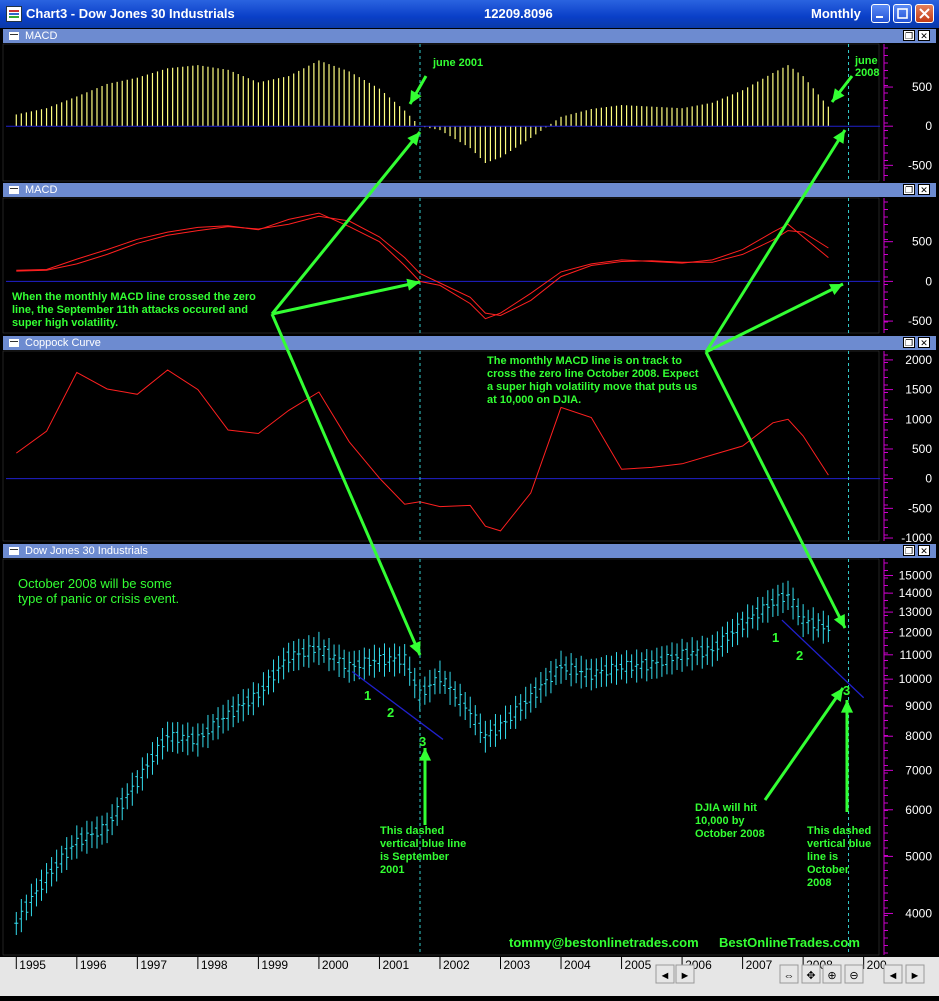 The image size is (939, 1001). Describe the element at coordinates (395, 965) in the screenshot. I see `x-tick-label: 2001` at that location.